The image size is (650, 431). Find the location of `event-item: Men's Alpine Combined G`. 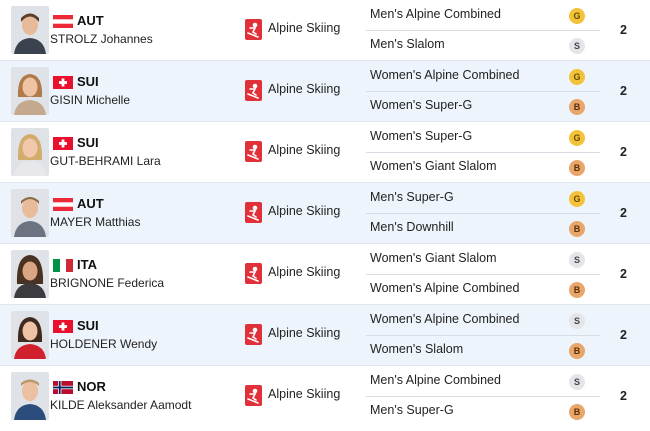

event-item: Men's Alpine Combined G is located at coordinates (483, 15).